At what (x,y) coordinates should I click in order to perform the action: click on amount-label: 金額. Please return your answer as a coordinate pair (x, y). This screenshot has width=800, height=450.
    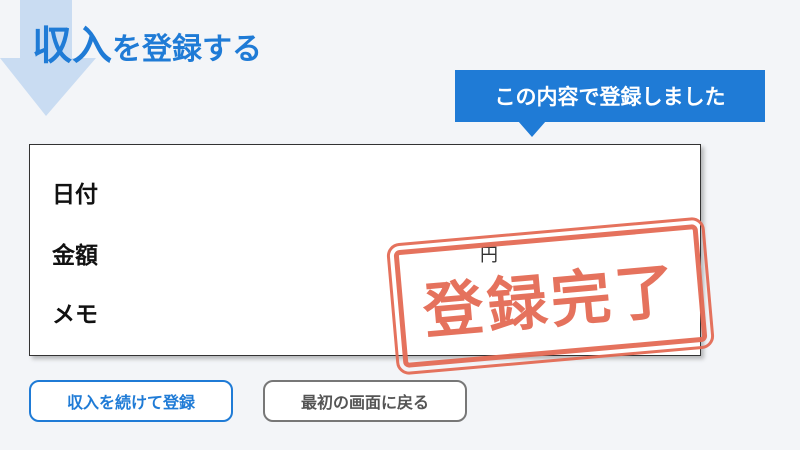
    Looking at the image, I should click on (75, 256).